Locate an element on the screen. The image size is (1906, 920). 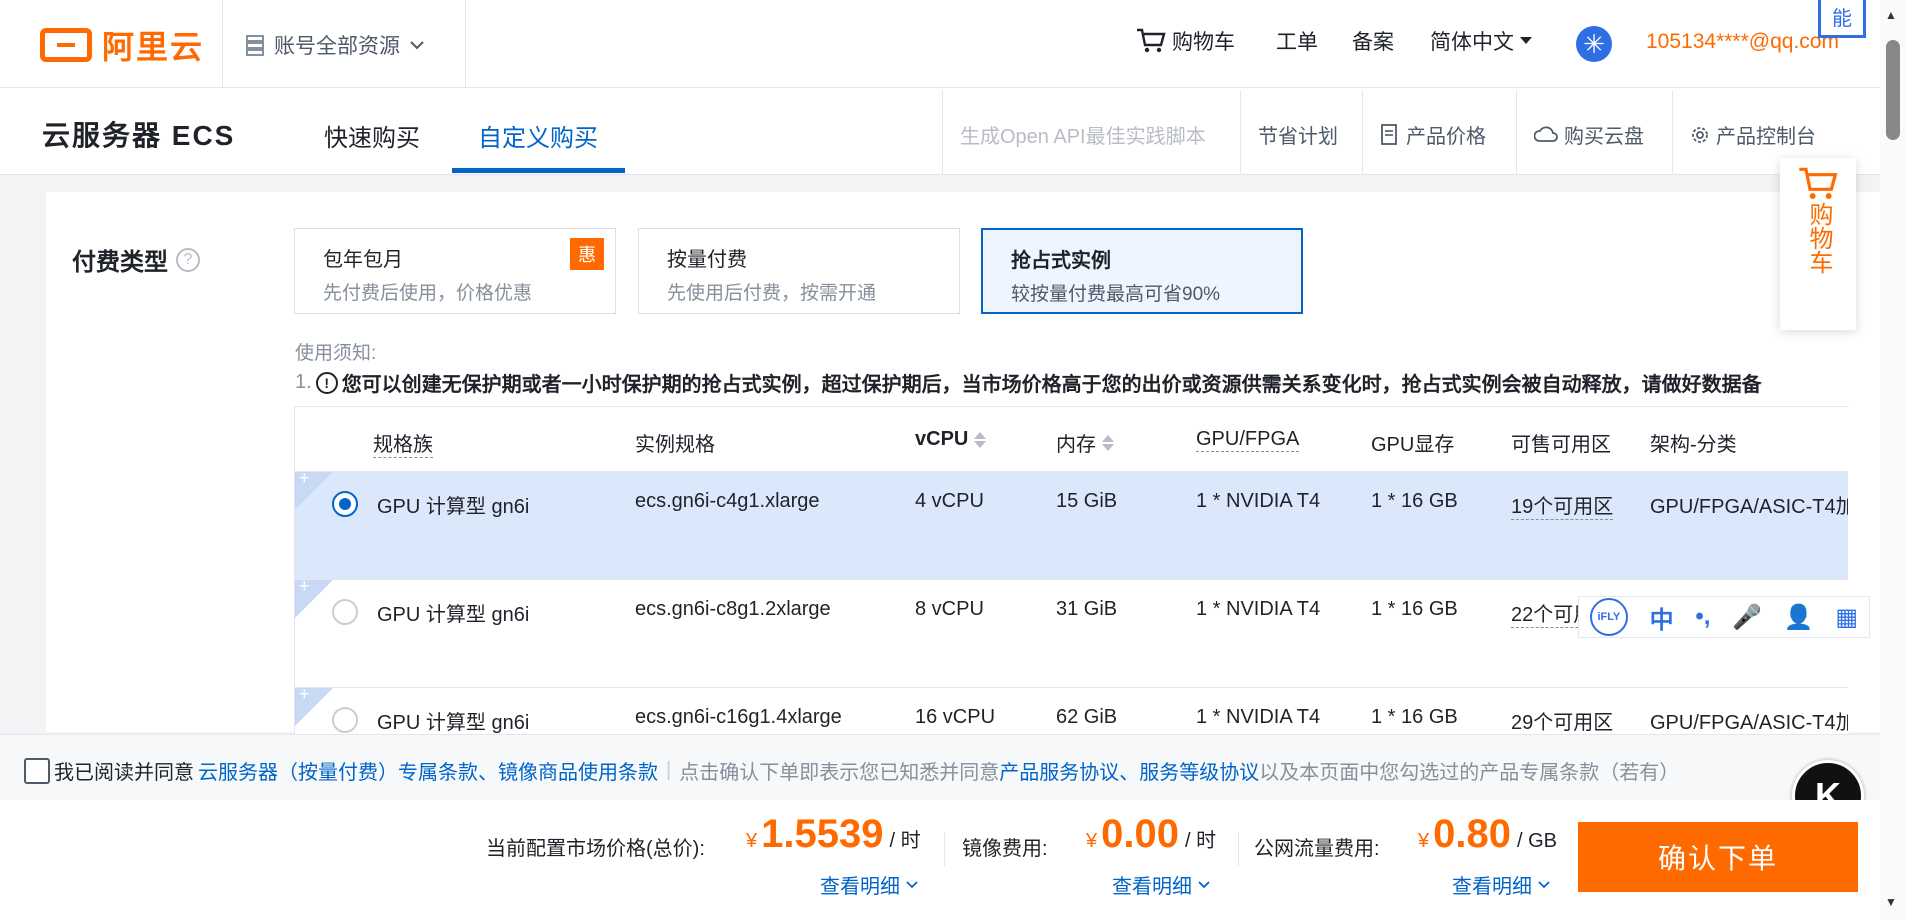
billing-type-label: 付费类型 ? is located at coordinates (136, 259).